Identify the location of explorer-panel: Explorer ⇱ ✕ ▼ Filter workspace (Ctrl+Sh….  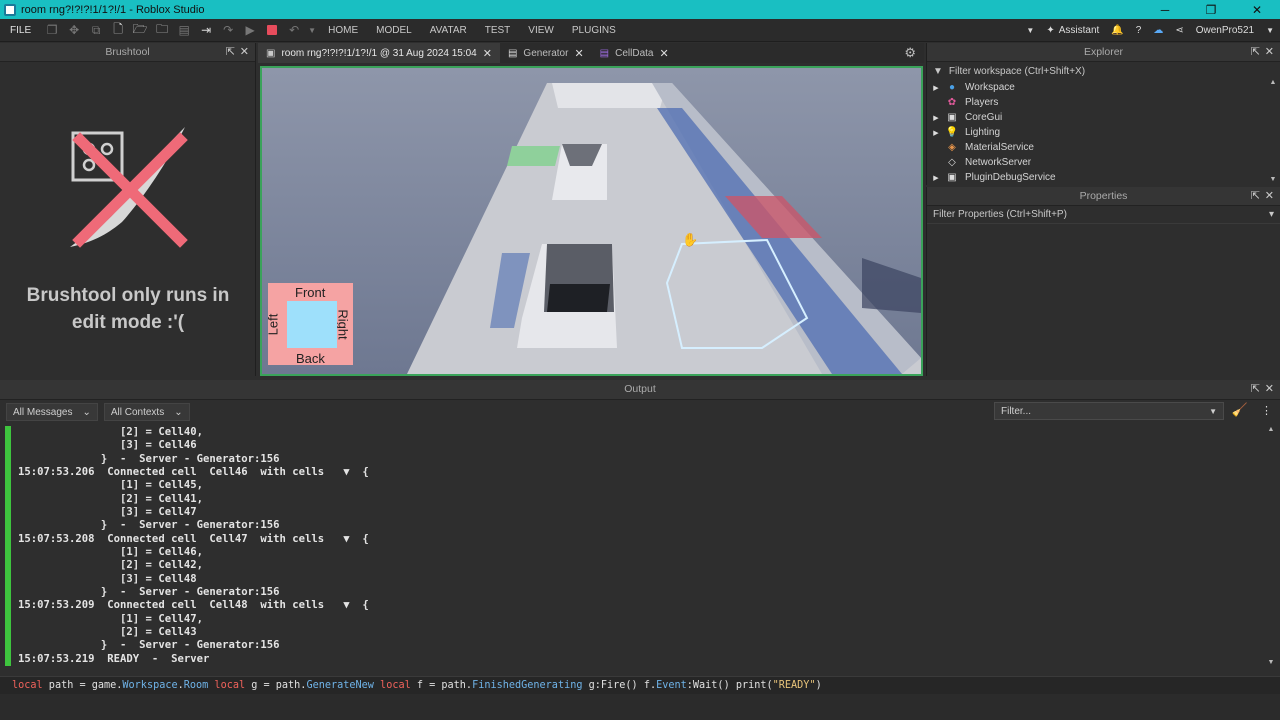
(1103, 114).